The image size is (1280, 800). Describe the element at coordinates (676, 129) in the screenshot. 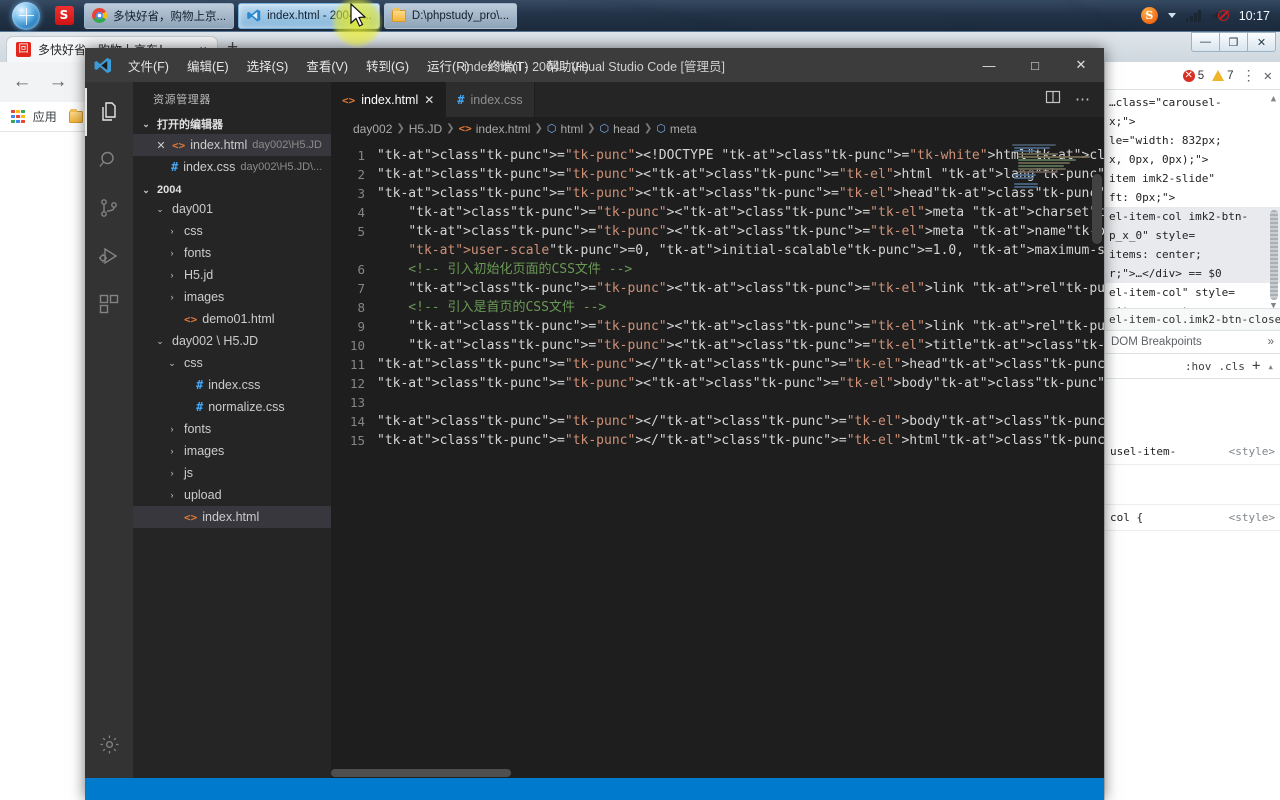

I see `breadcrumb-item-meta: ⬡ meta` at that location.